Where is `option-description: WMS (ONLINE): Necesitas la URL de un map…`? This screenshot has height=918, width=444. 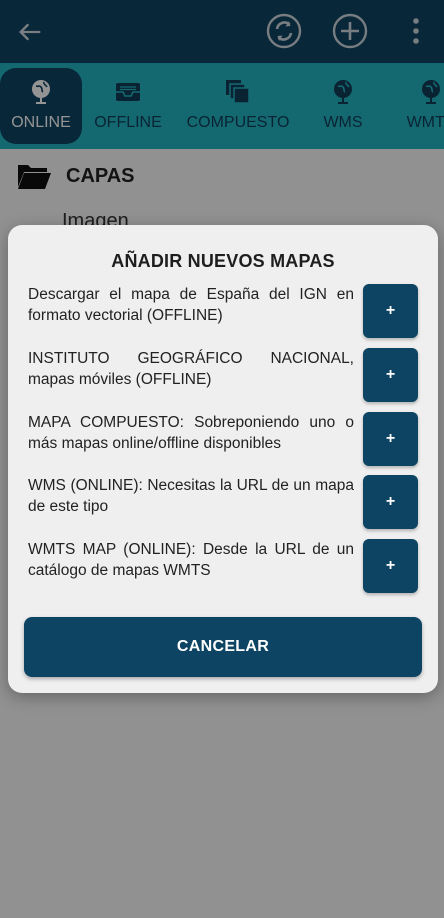
option-description: WMS (ONLINE): Necesitas la URL de un map… is located at coordinates (191, 496).